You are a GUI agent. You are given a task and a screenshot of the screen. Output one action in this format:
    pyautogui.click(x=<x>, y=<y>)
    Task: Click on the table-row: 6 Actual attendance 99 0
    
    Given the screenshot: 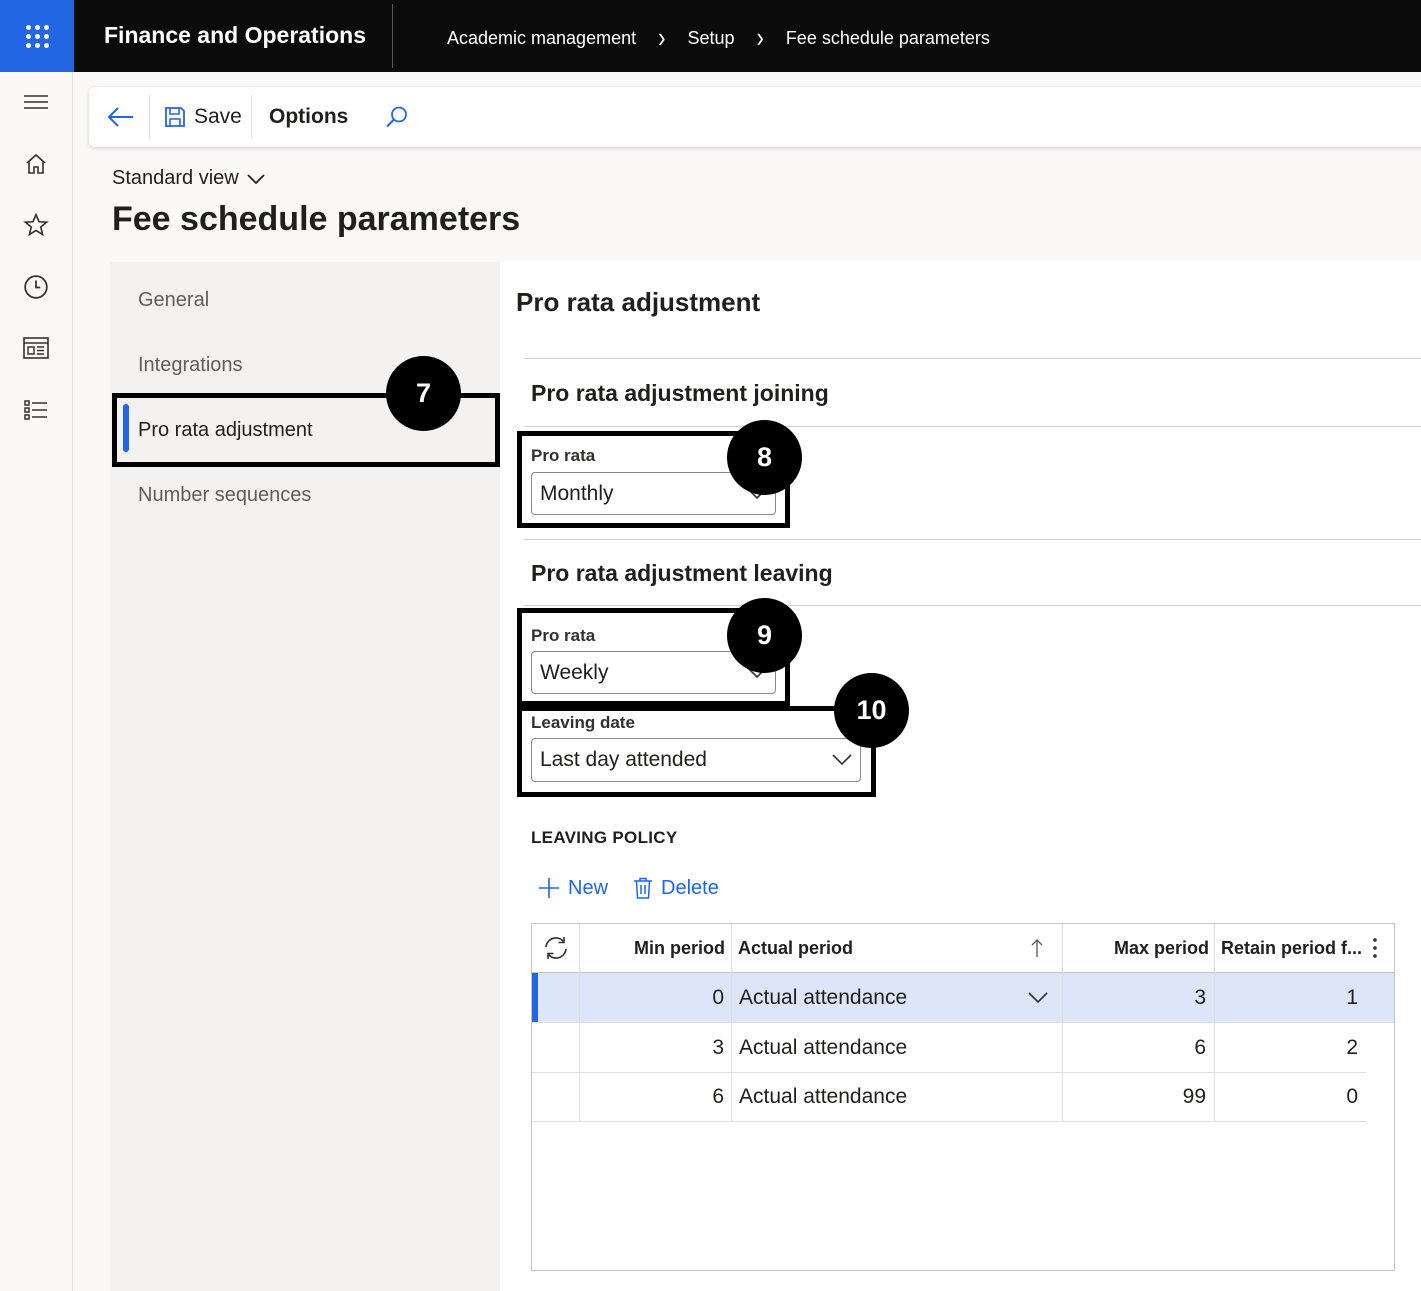 What is the action you would take?
    pyautogui.click(x=949, y=1097)
    